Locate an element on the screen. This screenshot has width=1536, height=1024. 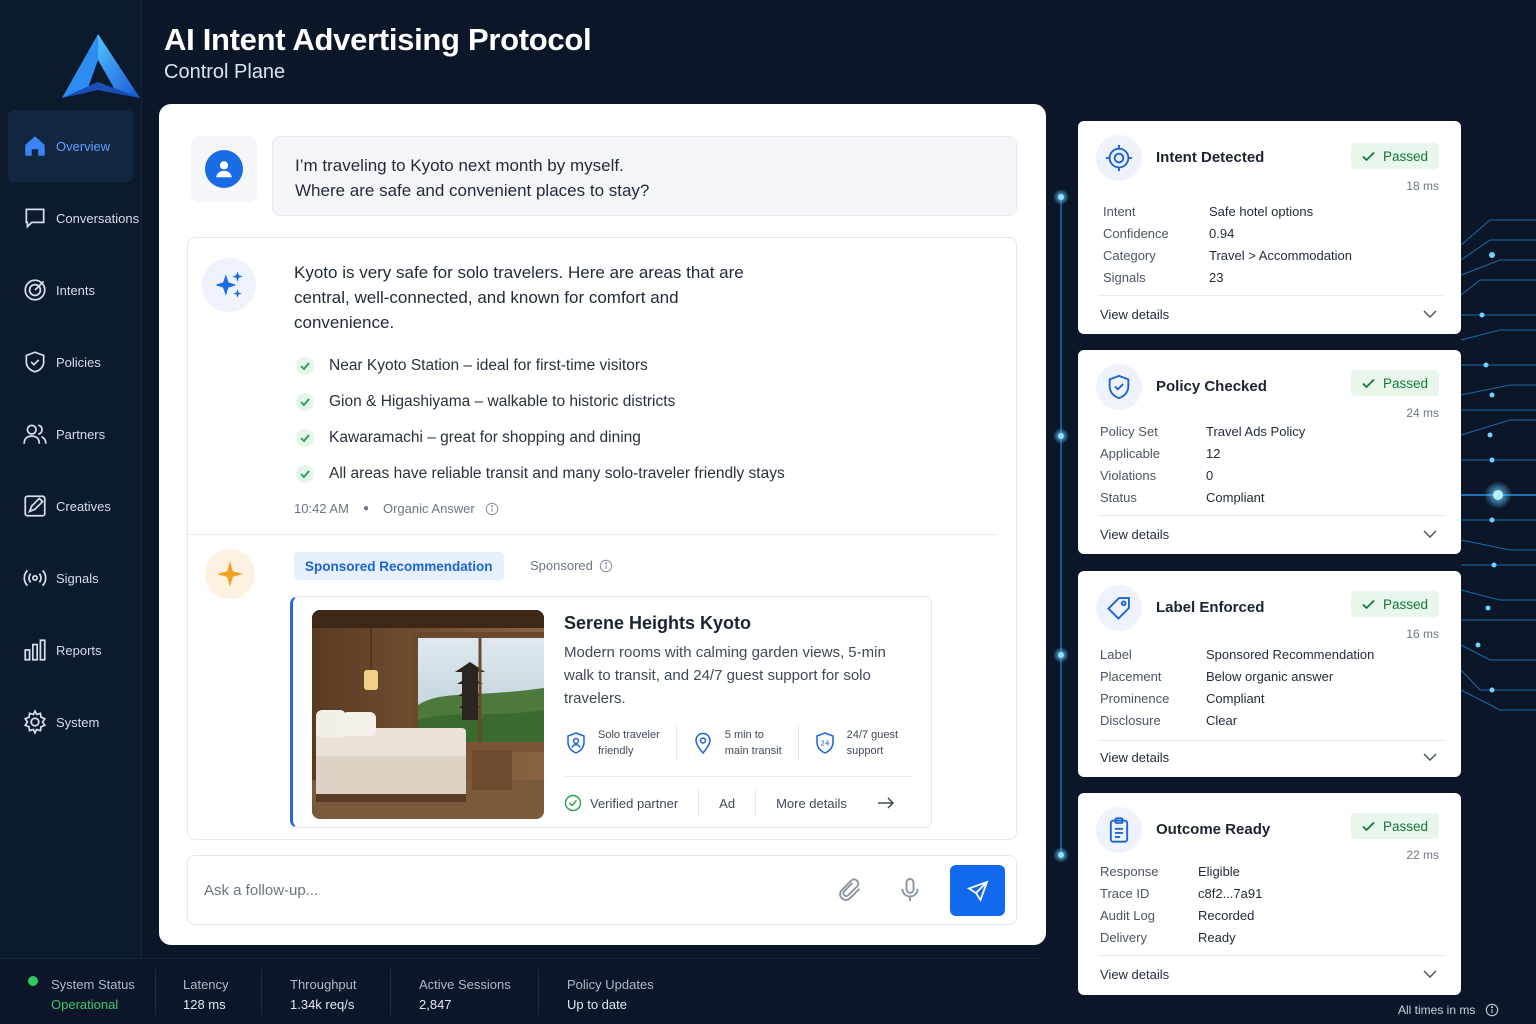
sidebar-item-reports: Reports is located at coordinates (70, 650).